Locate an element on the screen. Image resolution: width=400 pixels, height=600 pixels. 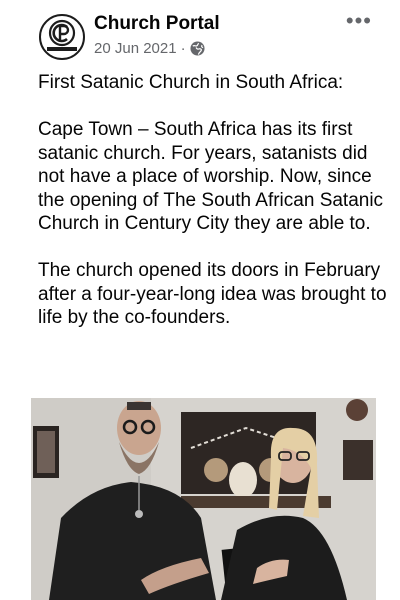
post-date: 20 Jun 2021 is located at coordinates (135, 48).